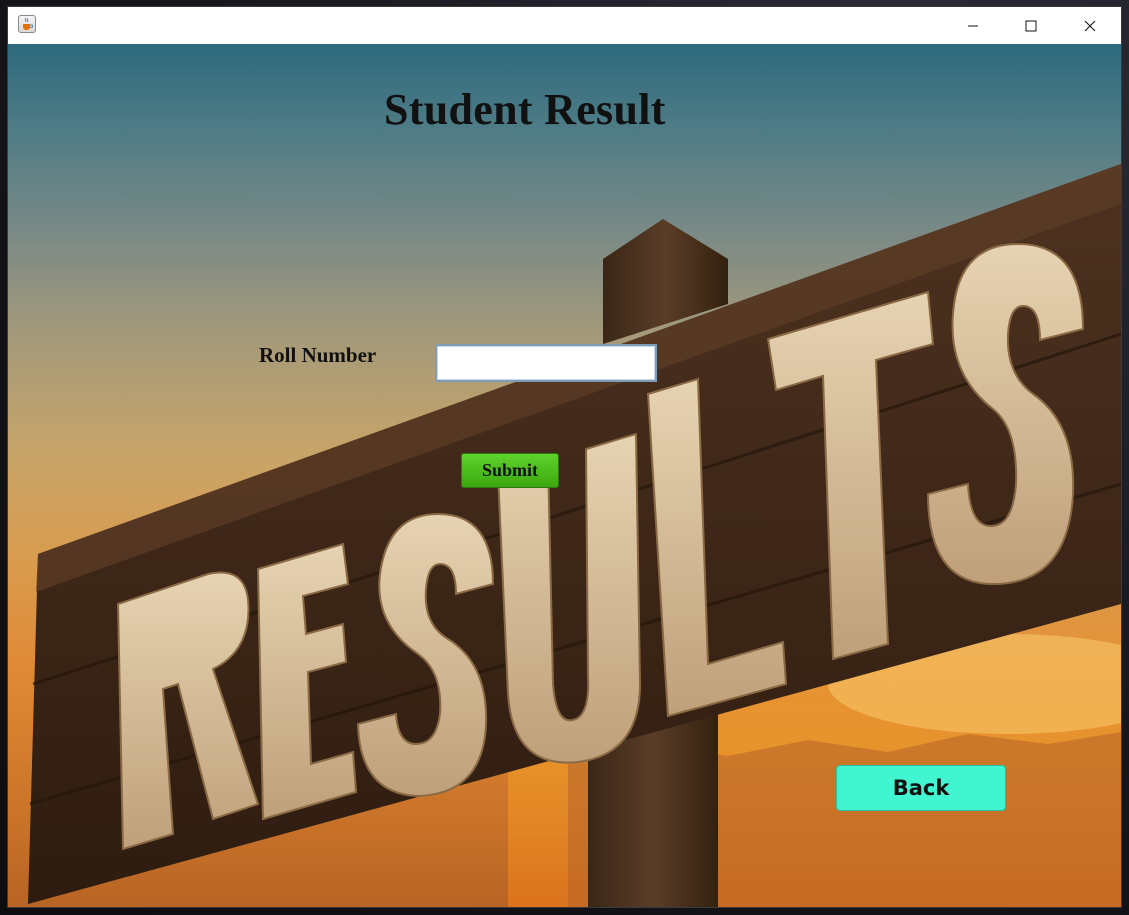 Image resolution: width=1129 pixels, height=915 pixels. What do you see at coordinates (564, 25) in the screenshot?
I see `title-bar` at bounding box center [564, 25].